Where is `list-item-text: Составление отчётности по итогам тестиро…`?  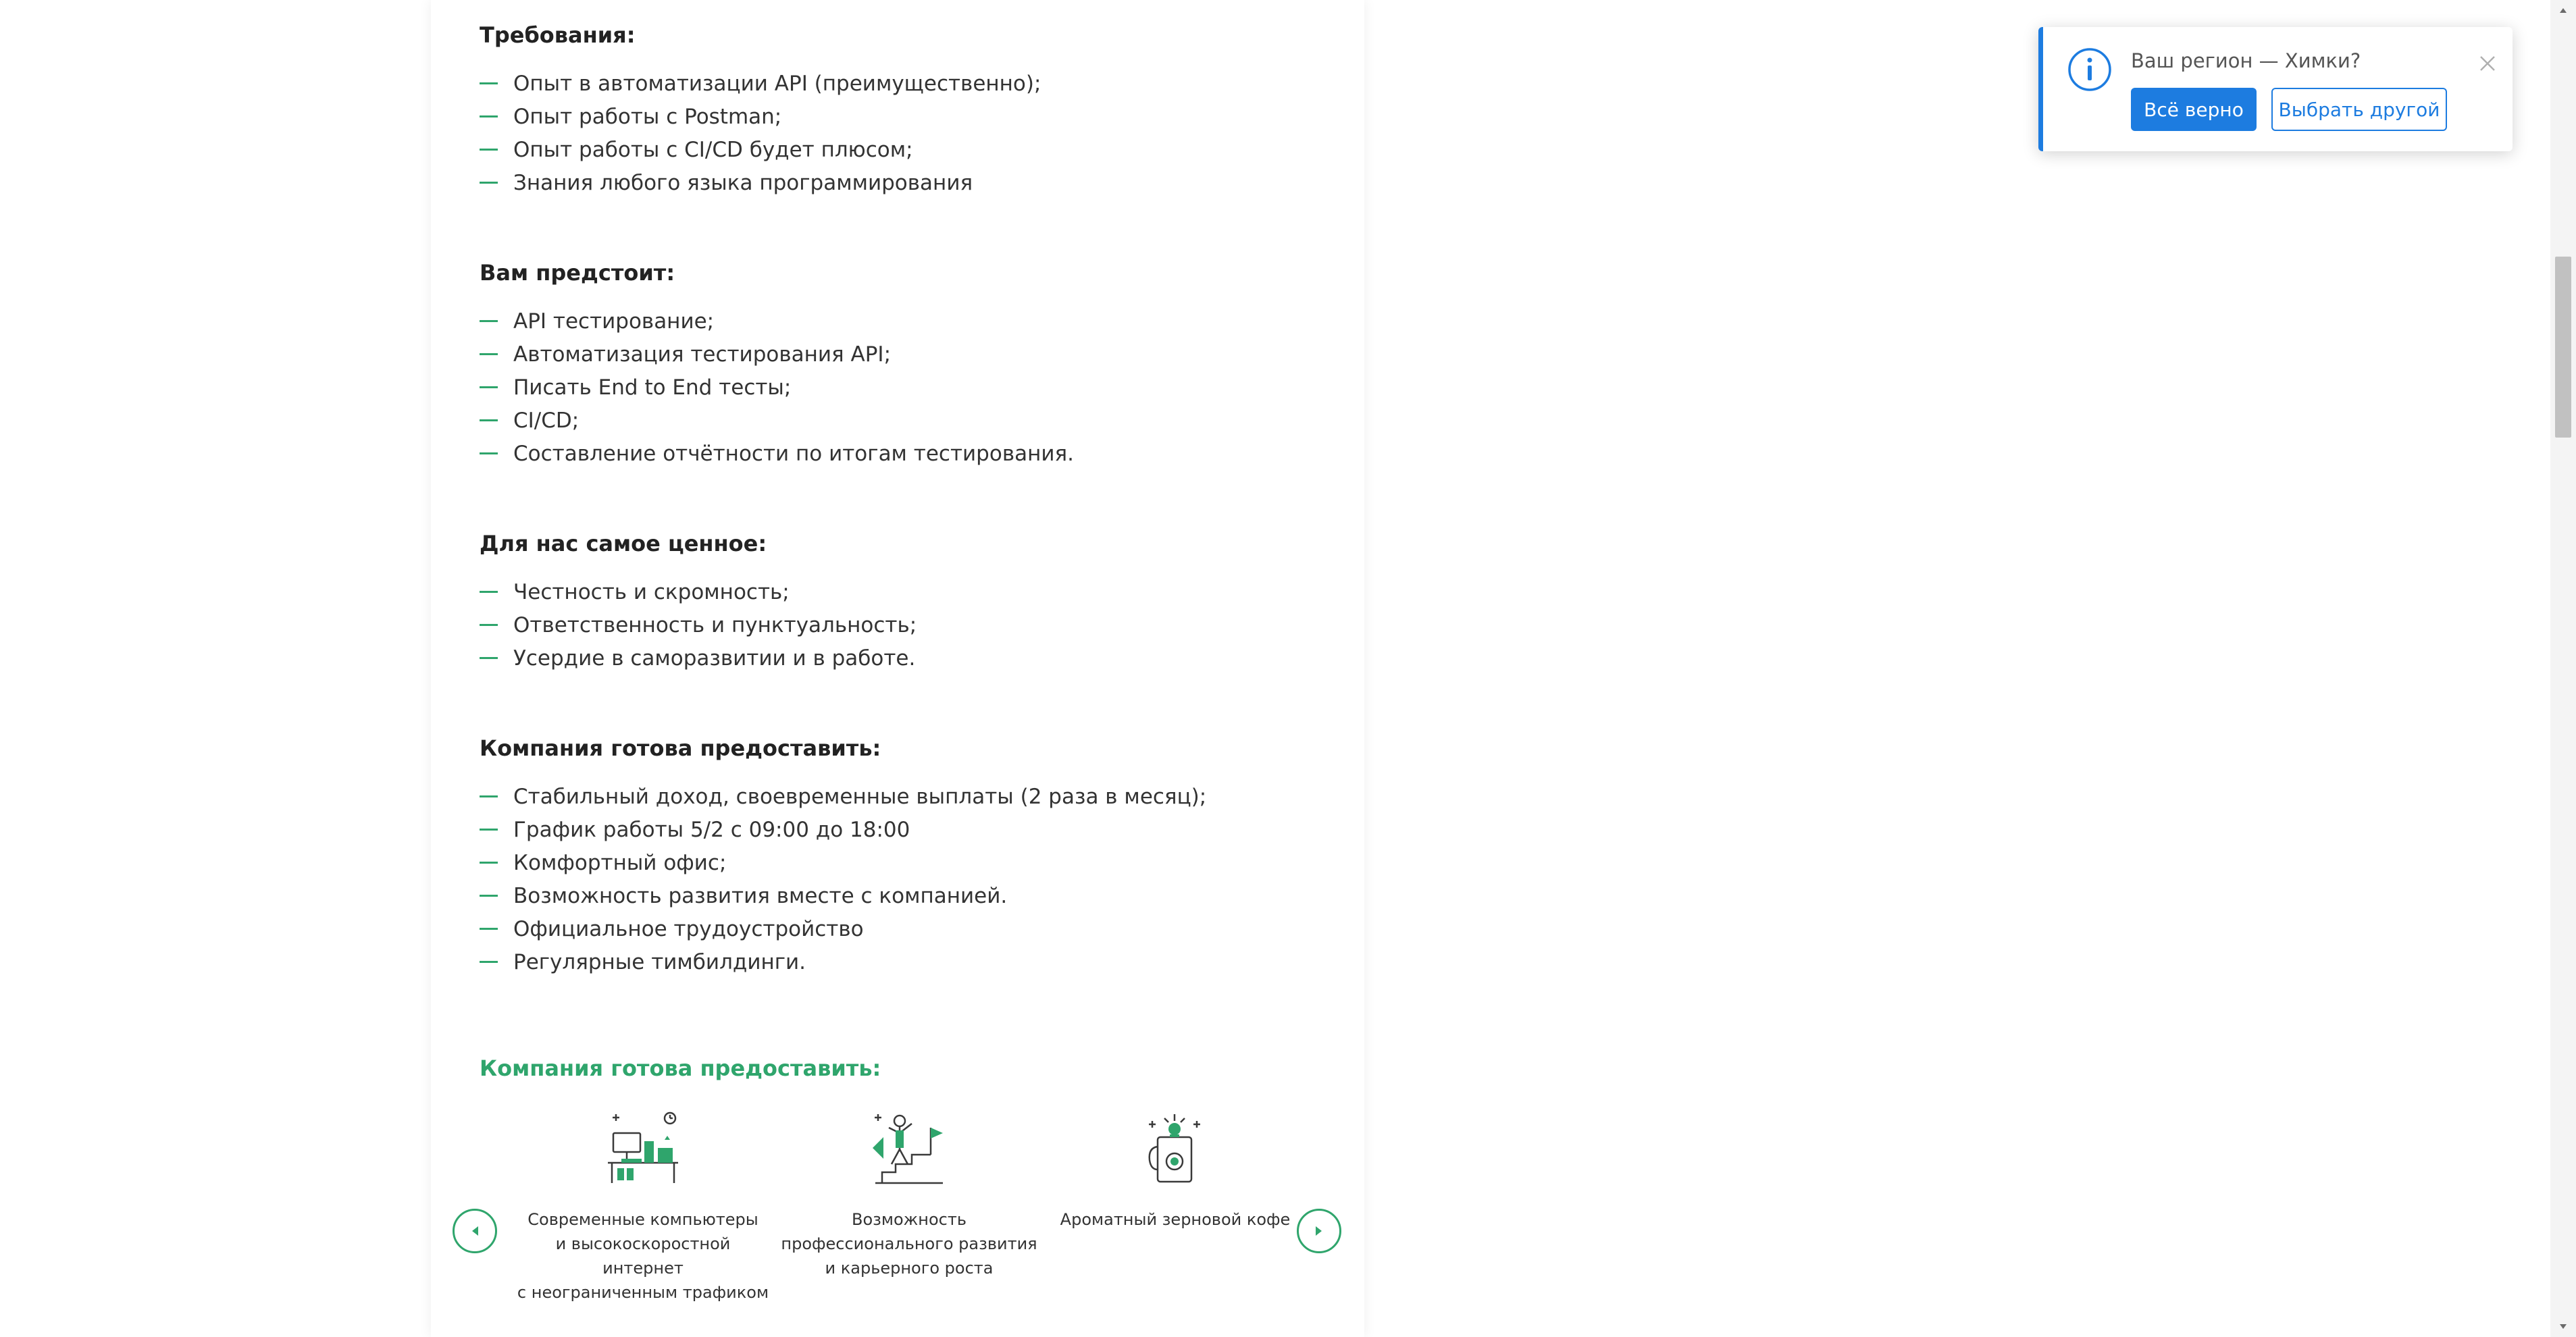
list-item-text: Составление отчётности по итогам тестиро… is located at coordinates (794, 454).